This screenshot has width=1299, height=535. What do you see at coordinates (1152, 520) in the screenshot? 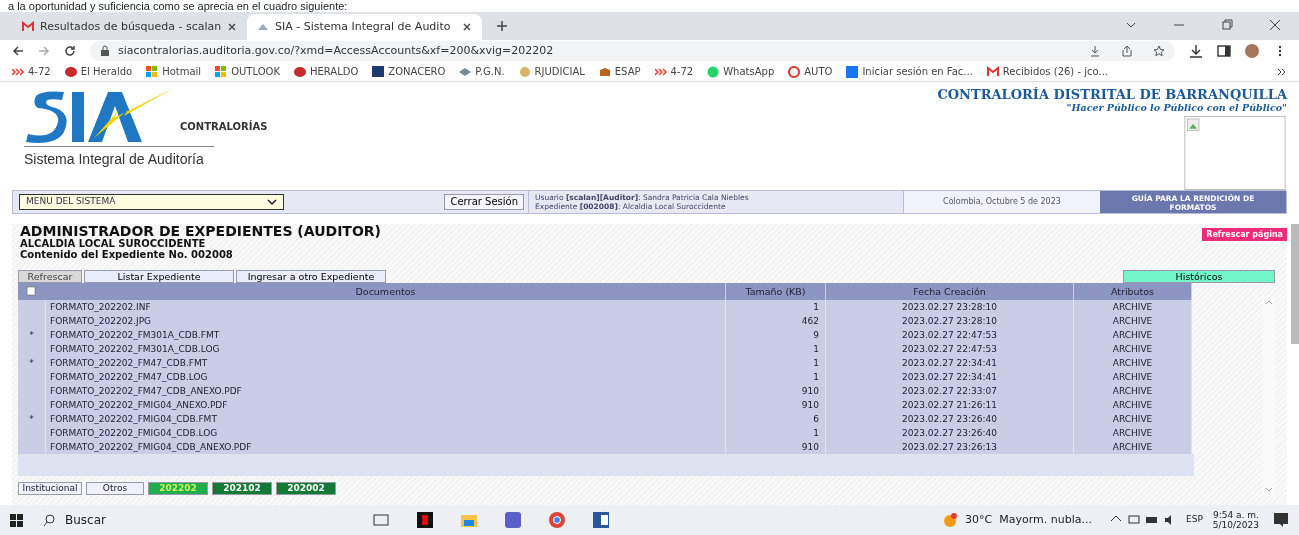
I see `battery-icon` at bounding box center [1152, 520].